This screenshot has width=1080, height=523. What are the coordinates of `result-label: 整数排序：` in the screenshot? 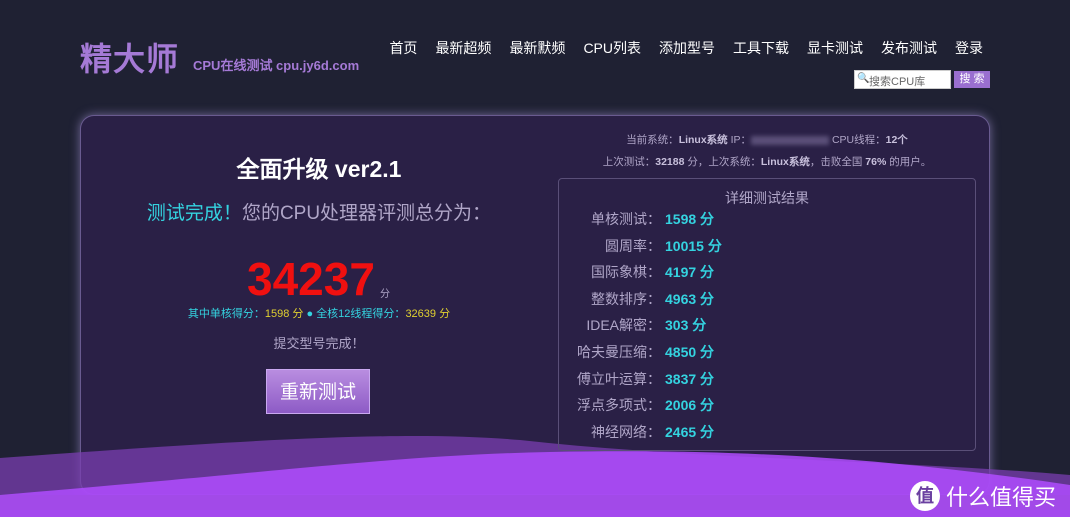 It's located at (626, 298).